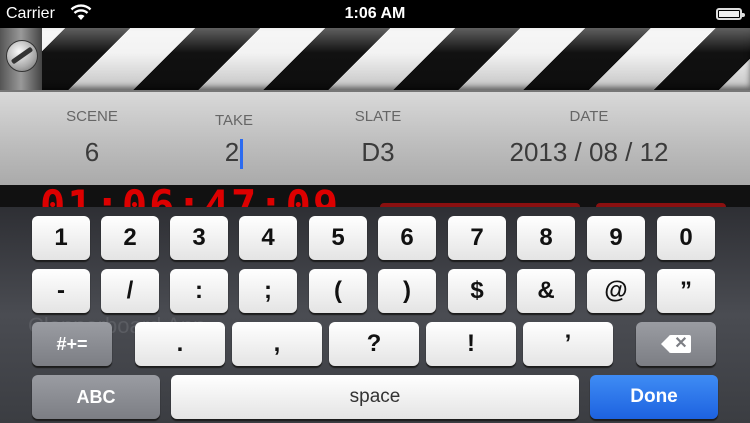 The height and width of the screenshot is (423, 750). I want to click on key-semicolon: ;, so click(268, 291).